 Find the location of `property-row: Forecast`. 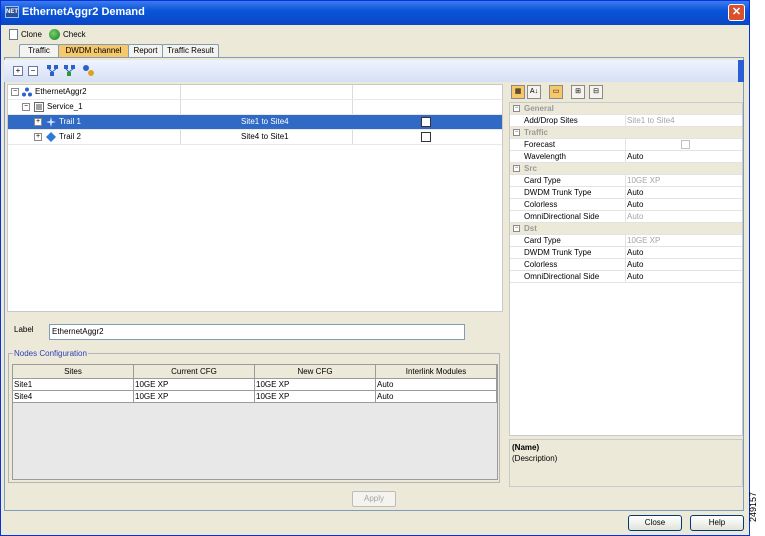

property-row: Forecast is located at coordinates (626, 145).